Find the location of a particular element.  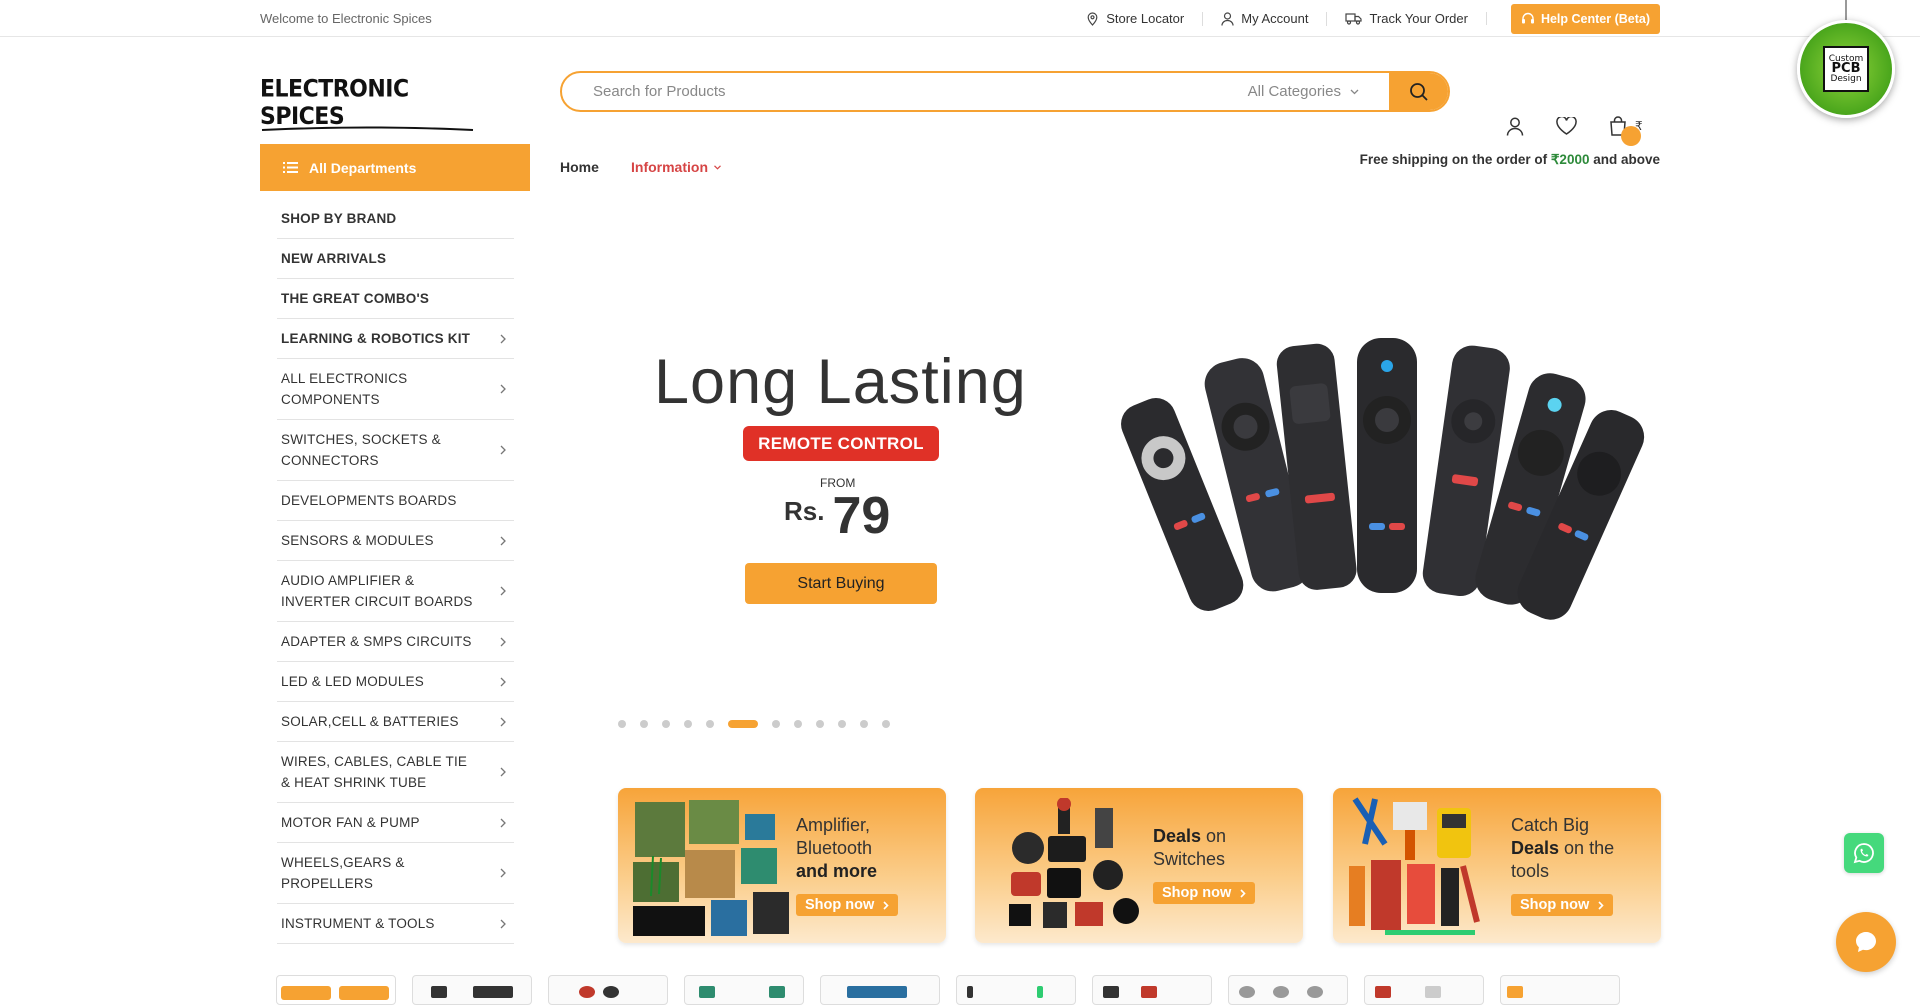

promo-amplifier-line2: Bluetooth is located at coordinates (834, 848).